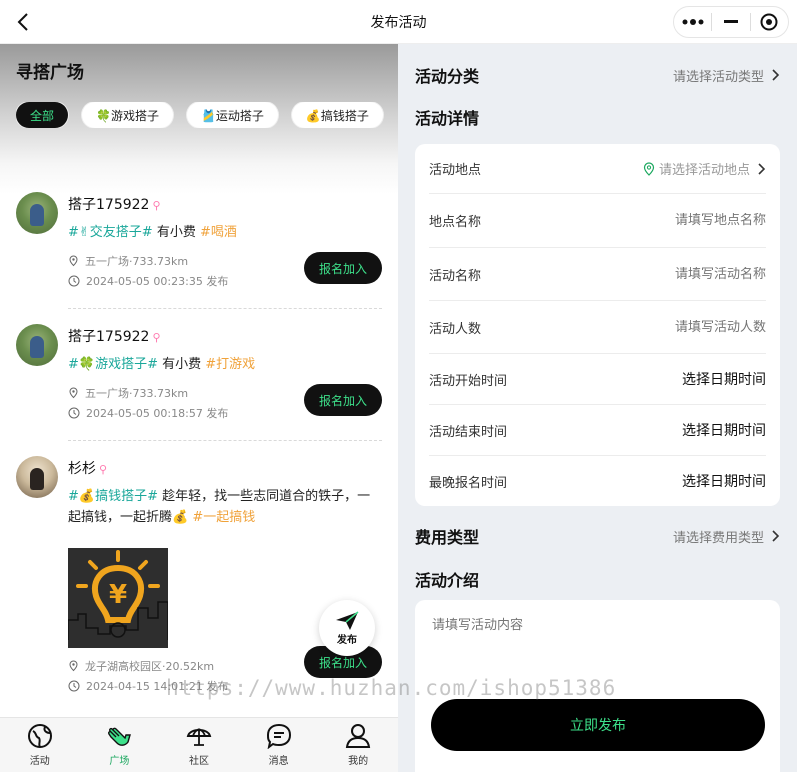 The image size is (797, 772). What do you see at coordinates (686, 220) in the screenshot?
I see `place-name-input` at bounding box center [686, 220].